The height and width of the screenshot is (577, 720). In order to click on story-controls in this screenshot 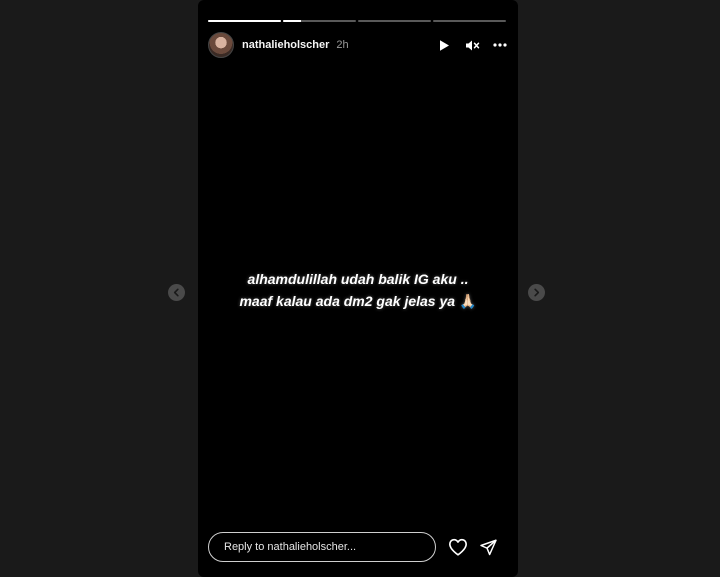, I will do `click(472, 45)`.